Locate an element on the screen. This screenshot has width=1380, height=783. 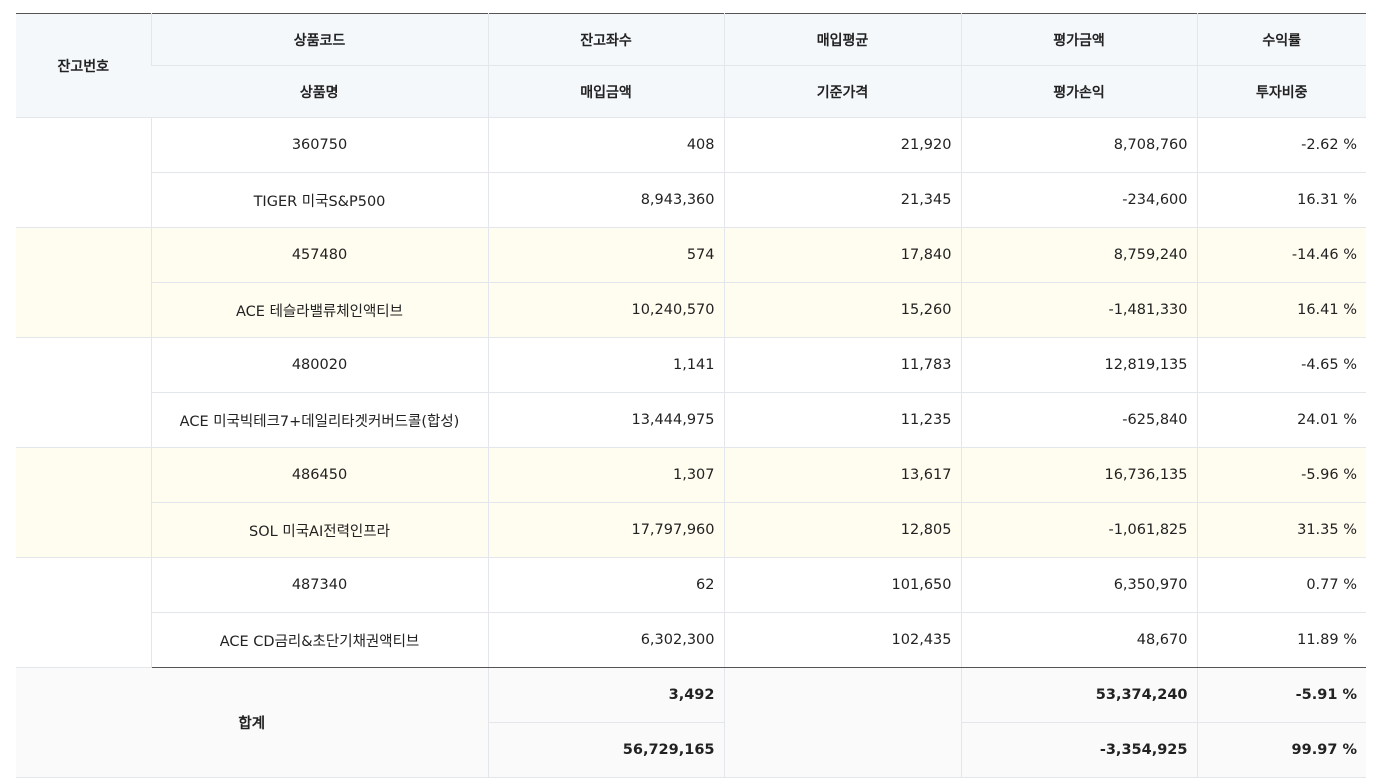
return-rate-value: -2.62 % is located at coordinates (1281, 145).